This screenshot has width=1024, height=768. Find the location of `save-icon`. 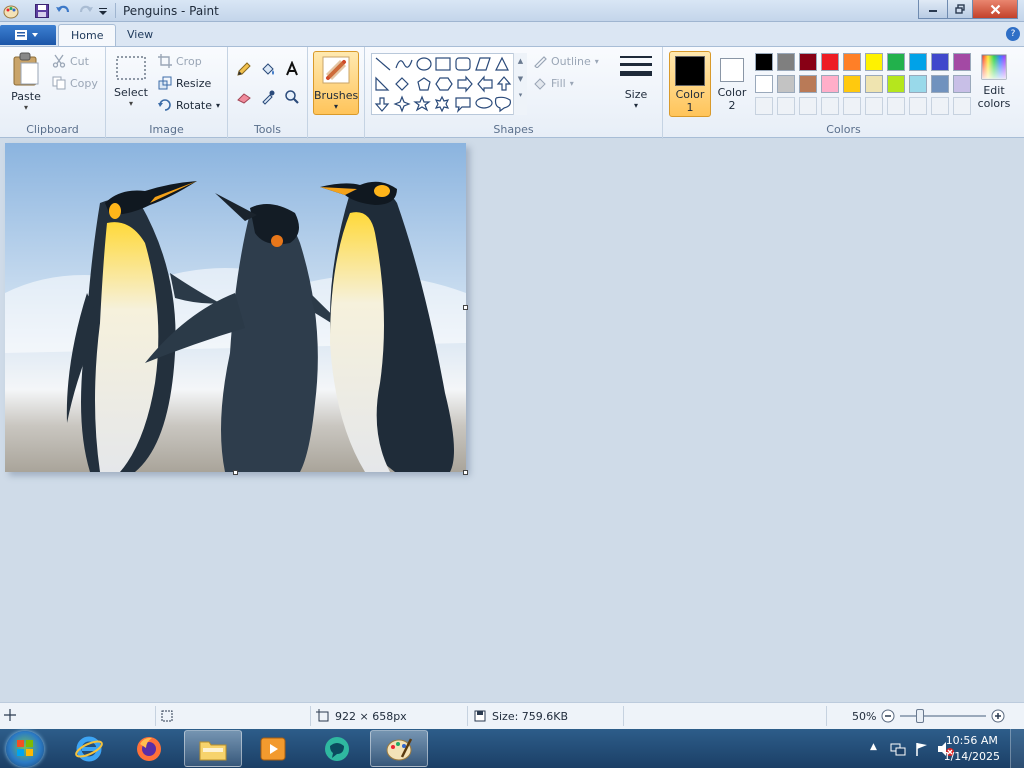

save-icon is located at coordinates (42, 11).